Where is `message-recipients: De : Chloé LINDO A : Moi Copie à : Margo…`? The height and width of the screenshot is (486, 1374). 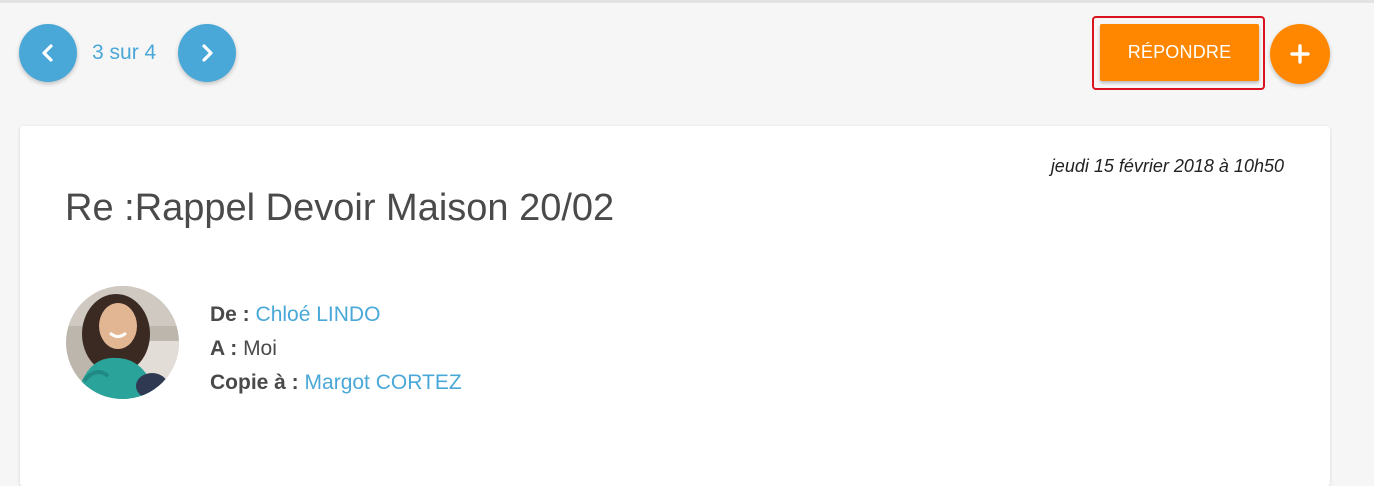 message-recipients: De : Chloé LINDO A : Moi Copie à : Margo… is located at coordinates (336, 349).